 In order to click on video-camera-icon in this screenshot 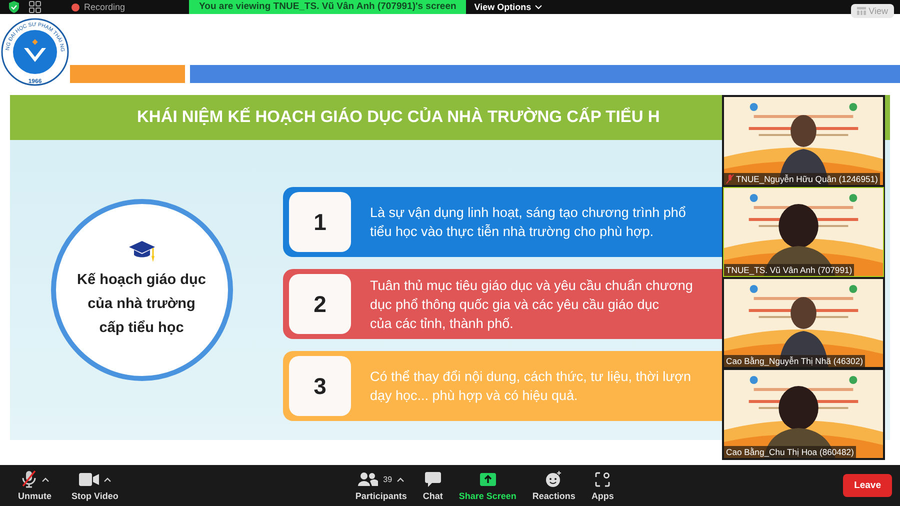, I will do `click(88, 479)`.